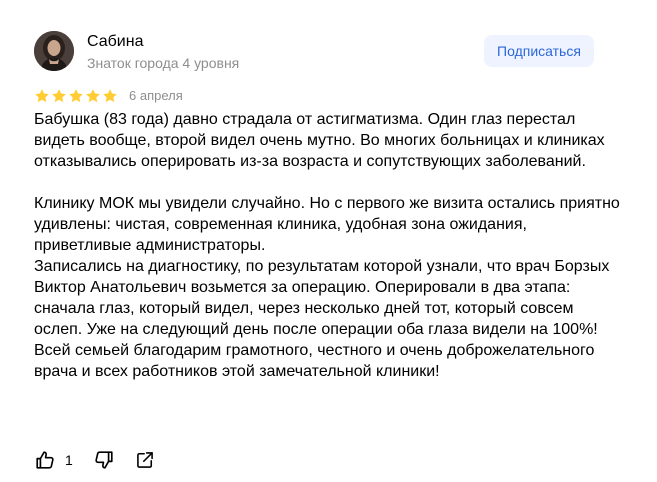 This screenshot has height=482, width=657. I want to click on share-icon, so click(144, 460).